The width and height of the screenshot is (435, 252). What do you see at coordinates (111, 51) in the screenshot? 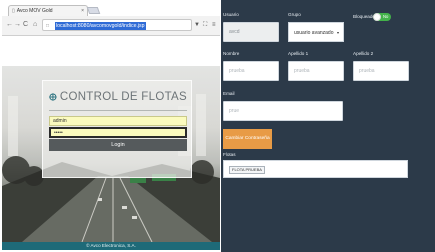
I see `page-top-area` at bounding box center [111, 51].